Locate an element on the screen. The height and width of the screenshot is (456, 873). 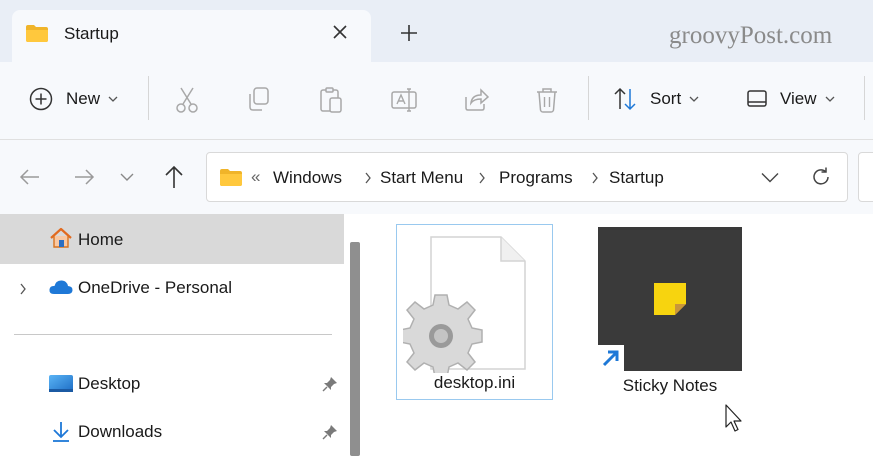
file-name: Sticky Notes is located at coordinates (670, 385).